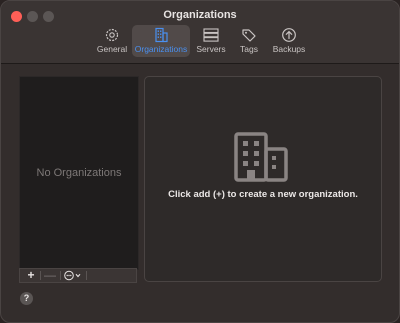  I want to click on tab-backups: Backups, so click(289, 41).